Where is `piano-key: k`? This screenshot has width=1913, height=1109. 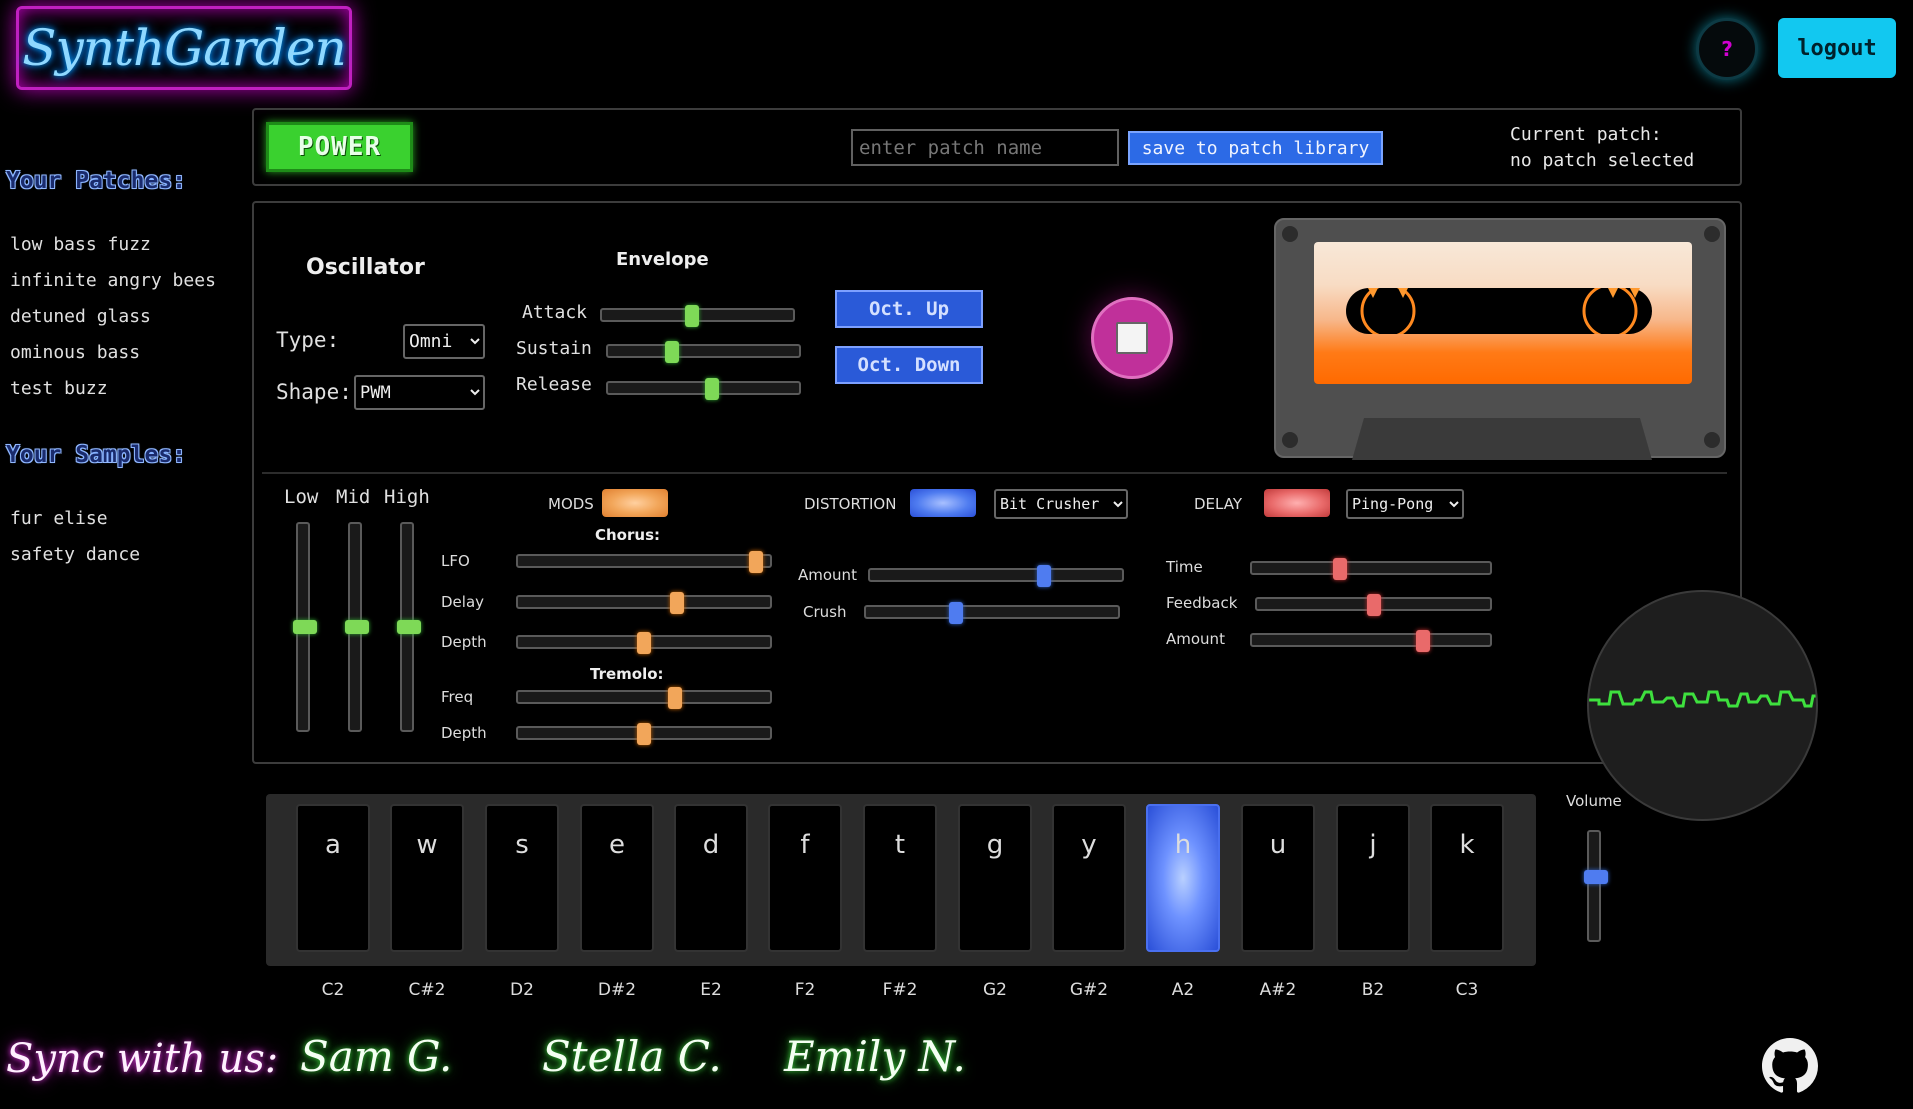 piano-key: k is located at coordinates (1467, 878).